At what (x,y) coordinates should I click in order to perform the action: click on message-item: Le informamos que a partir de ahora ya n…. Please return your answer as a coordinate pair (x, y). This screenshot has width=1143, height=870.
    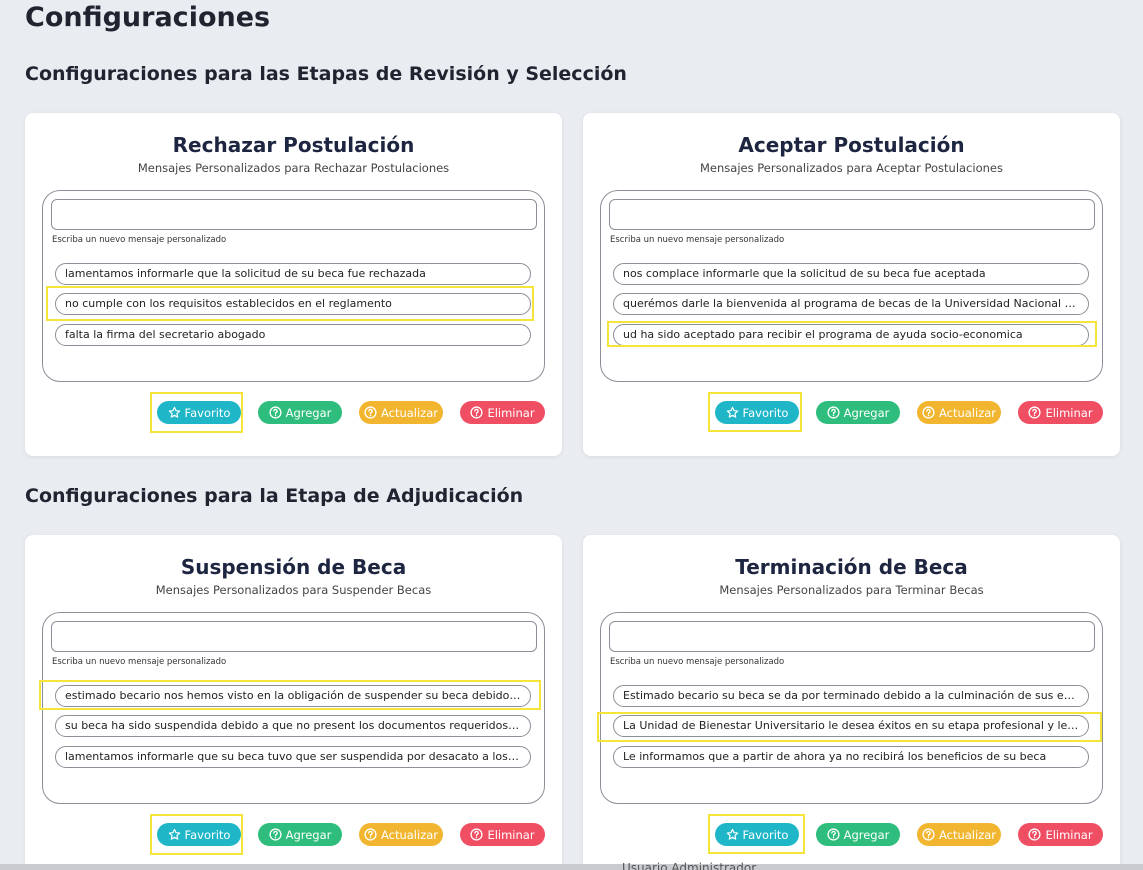
    Looking at the image, I should click on (851, 757).